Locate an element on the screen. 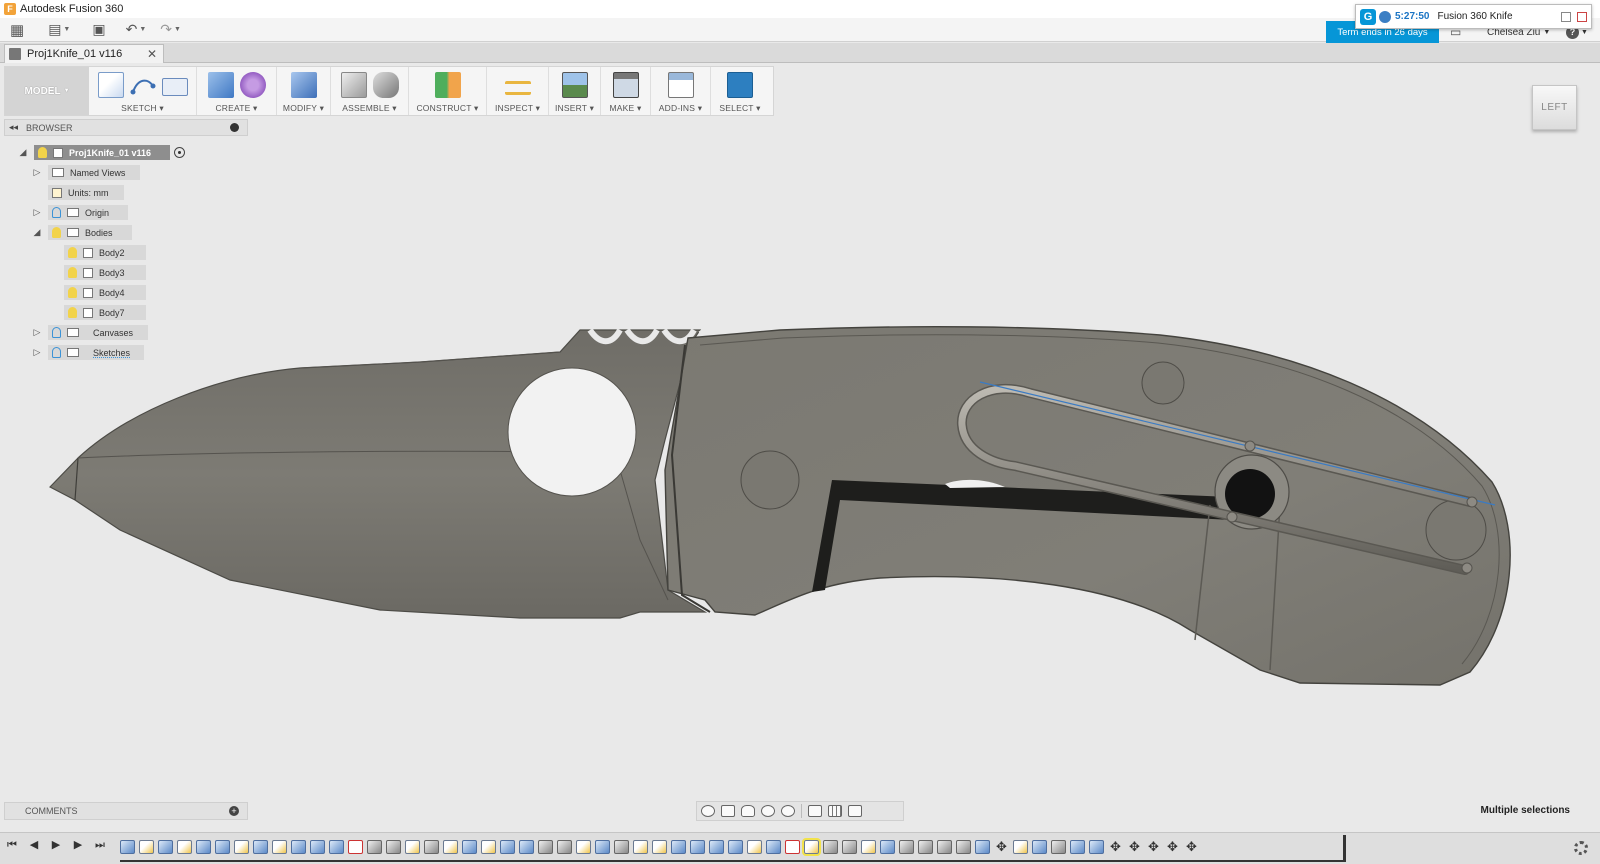  viewports-icon is located at coordinates (855, 811).